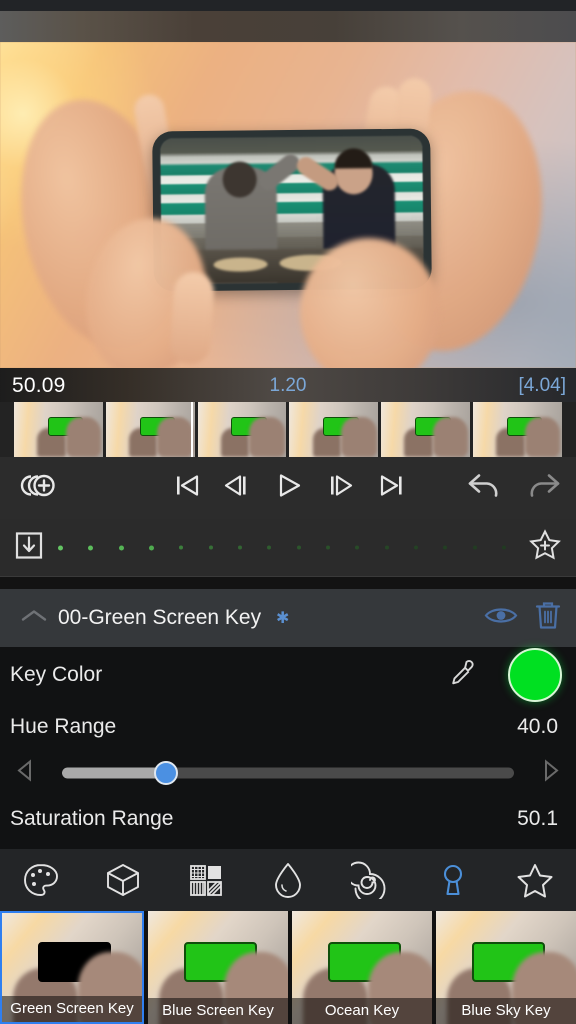  What do you see at coordinates (114, 773) in the screenshot?
I see `slider-track-fill` at bounding box center [114, 773].